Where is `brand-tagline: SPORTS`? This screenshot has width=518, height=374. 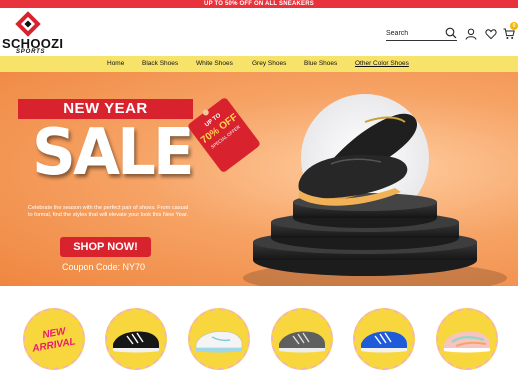 brand-tagline: SPORTS is located at coordinates (31, 52).